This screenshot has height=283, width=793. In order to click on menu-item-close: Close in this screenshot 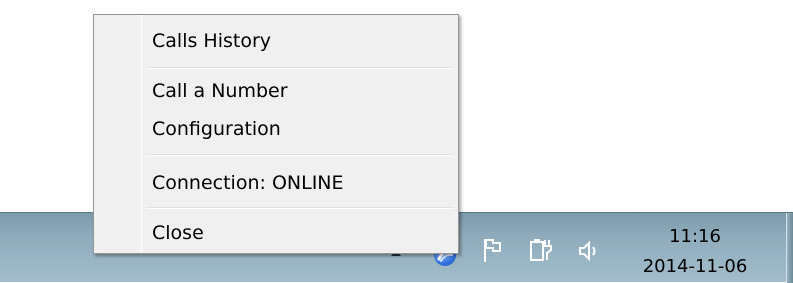, I will do `click(300, 233)`.